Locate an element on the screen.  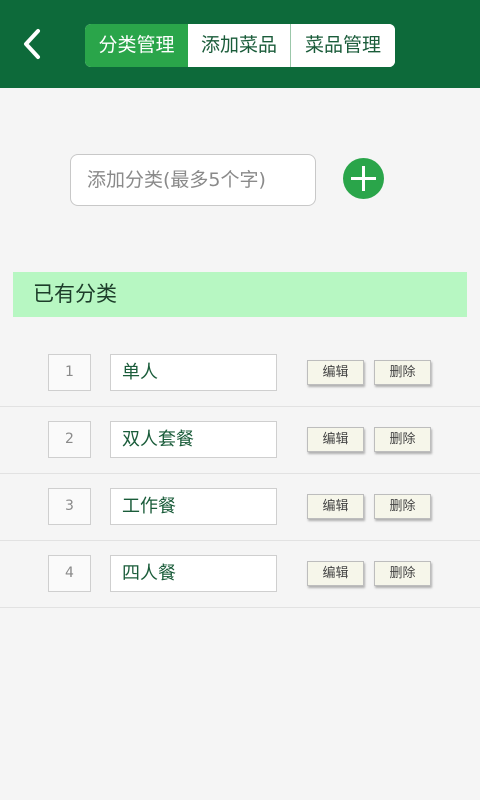
plus-icon is located at coordinates (363, 178).